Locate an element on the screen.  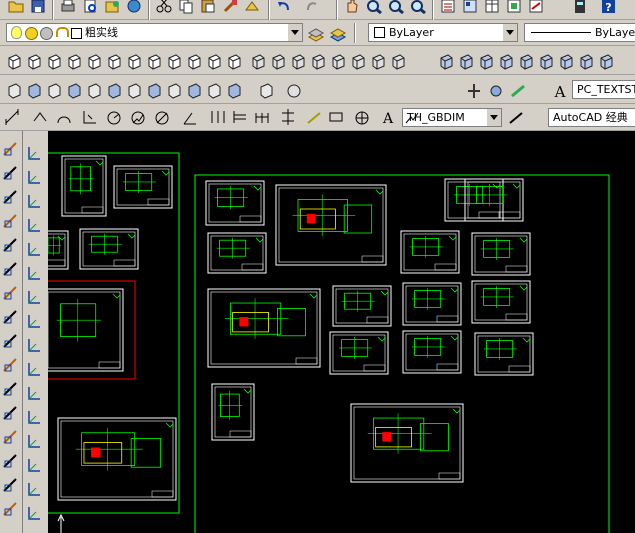
check-icon is located at coordinates (466, 61).